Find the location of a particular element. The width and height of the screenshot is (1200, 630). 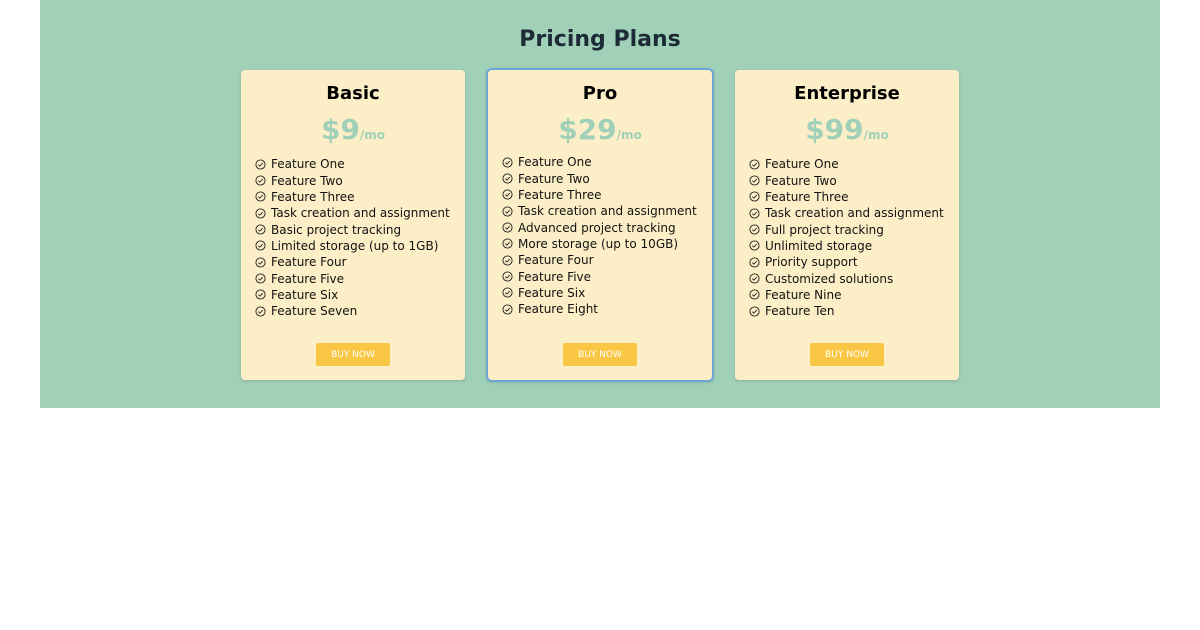

plan-price: $29/mo is located at coordinates (600, 132).